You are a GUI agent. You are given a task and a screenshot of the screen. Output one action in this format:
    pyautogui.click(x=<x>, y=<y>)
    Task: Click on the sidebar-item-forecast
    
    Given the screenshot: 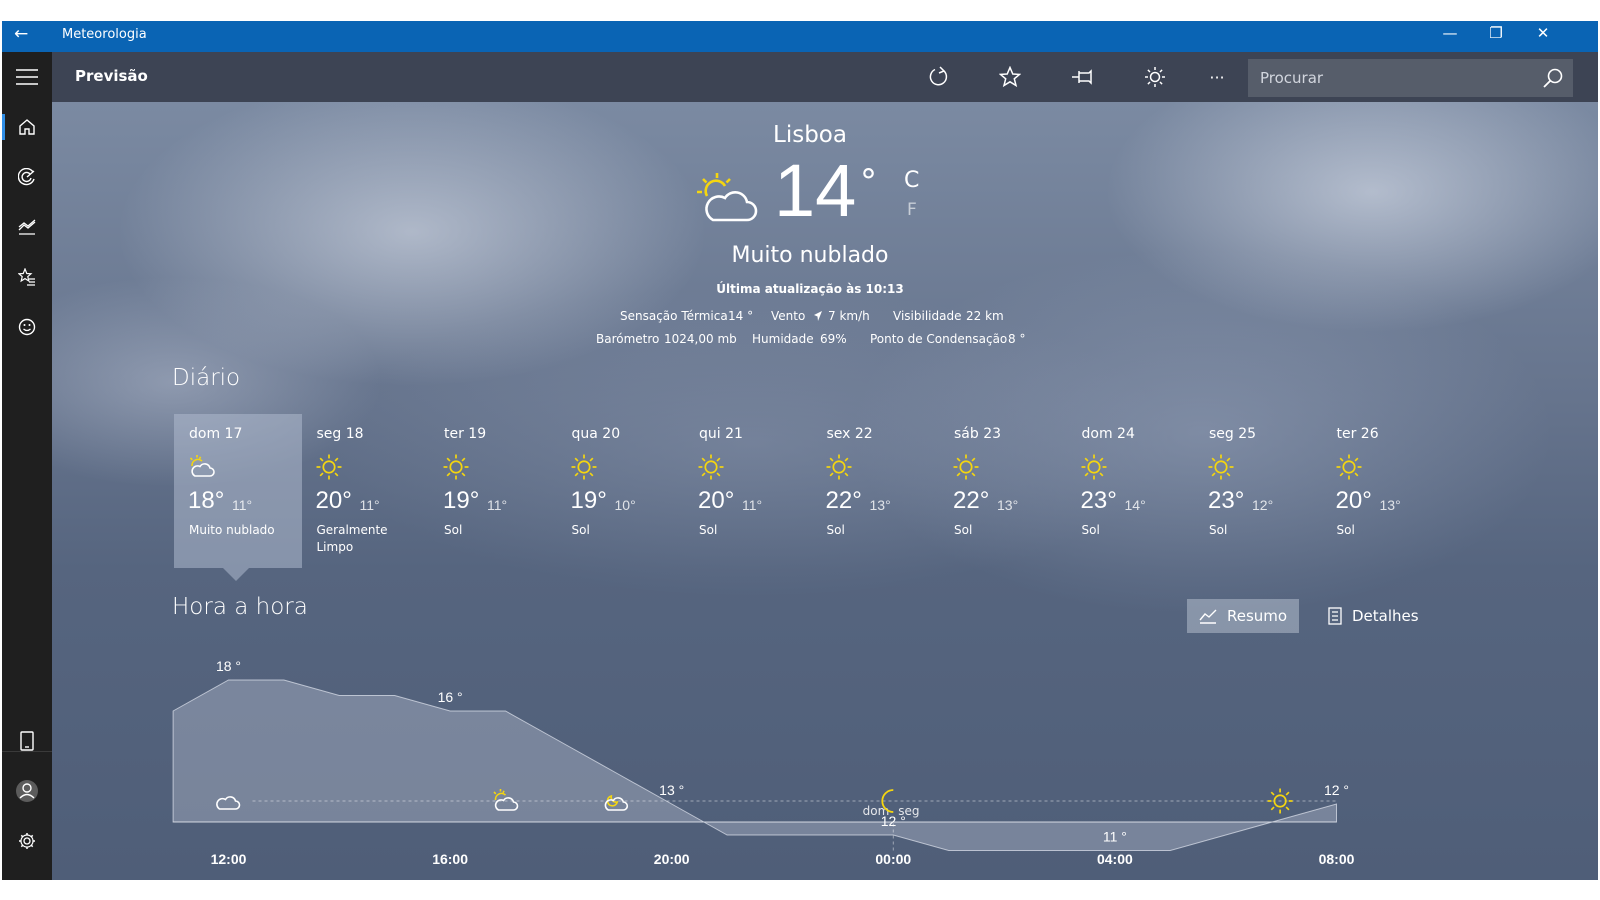 What is the action you would take?
    pyautogui.click(x=27, y=127)
    